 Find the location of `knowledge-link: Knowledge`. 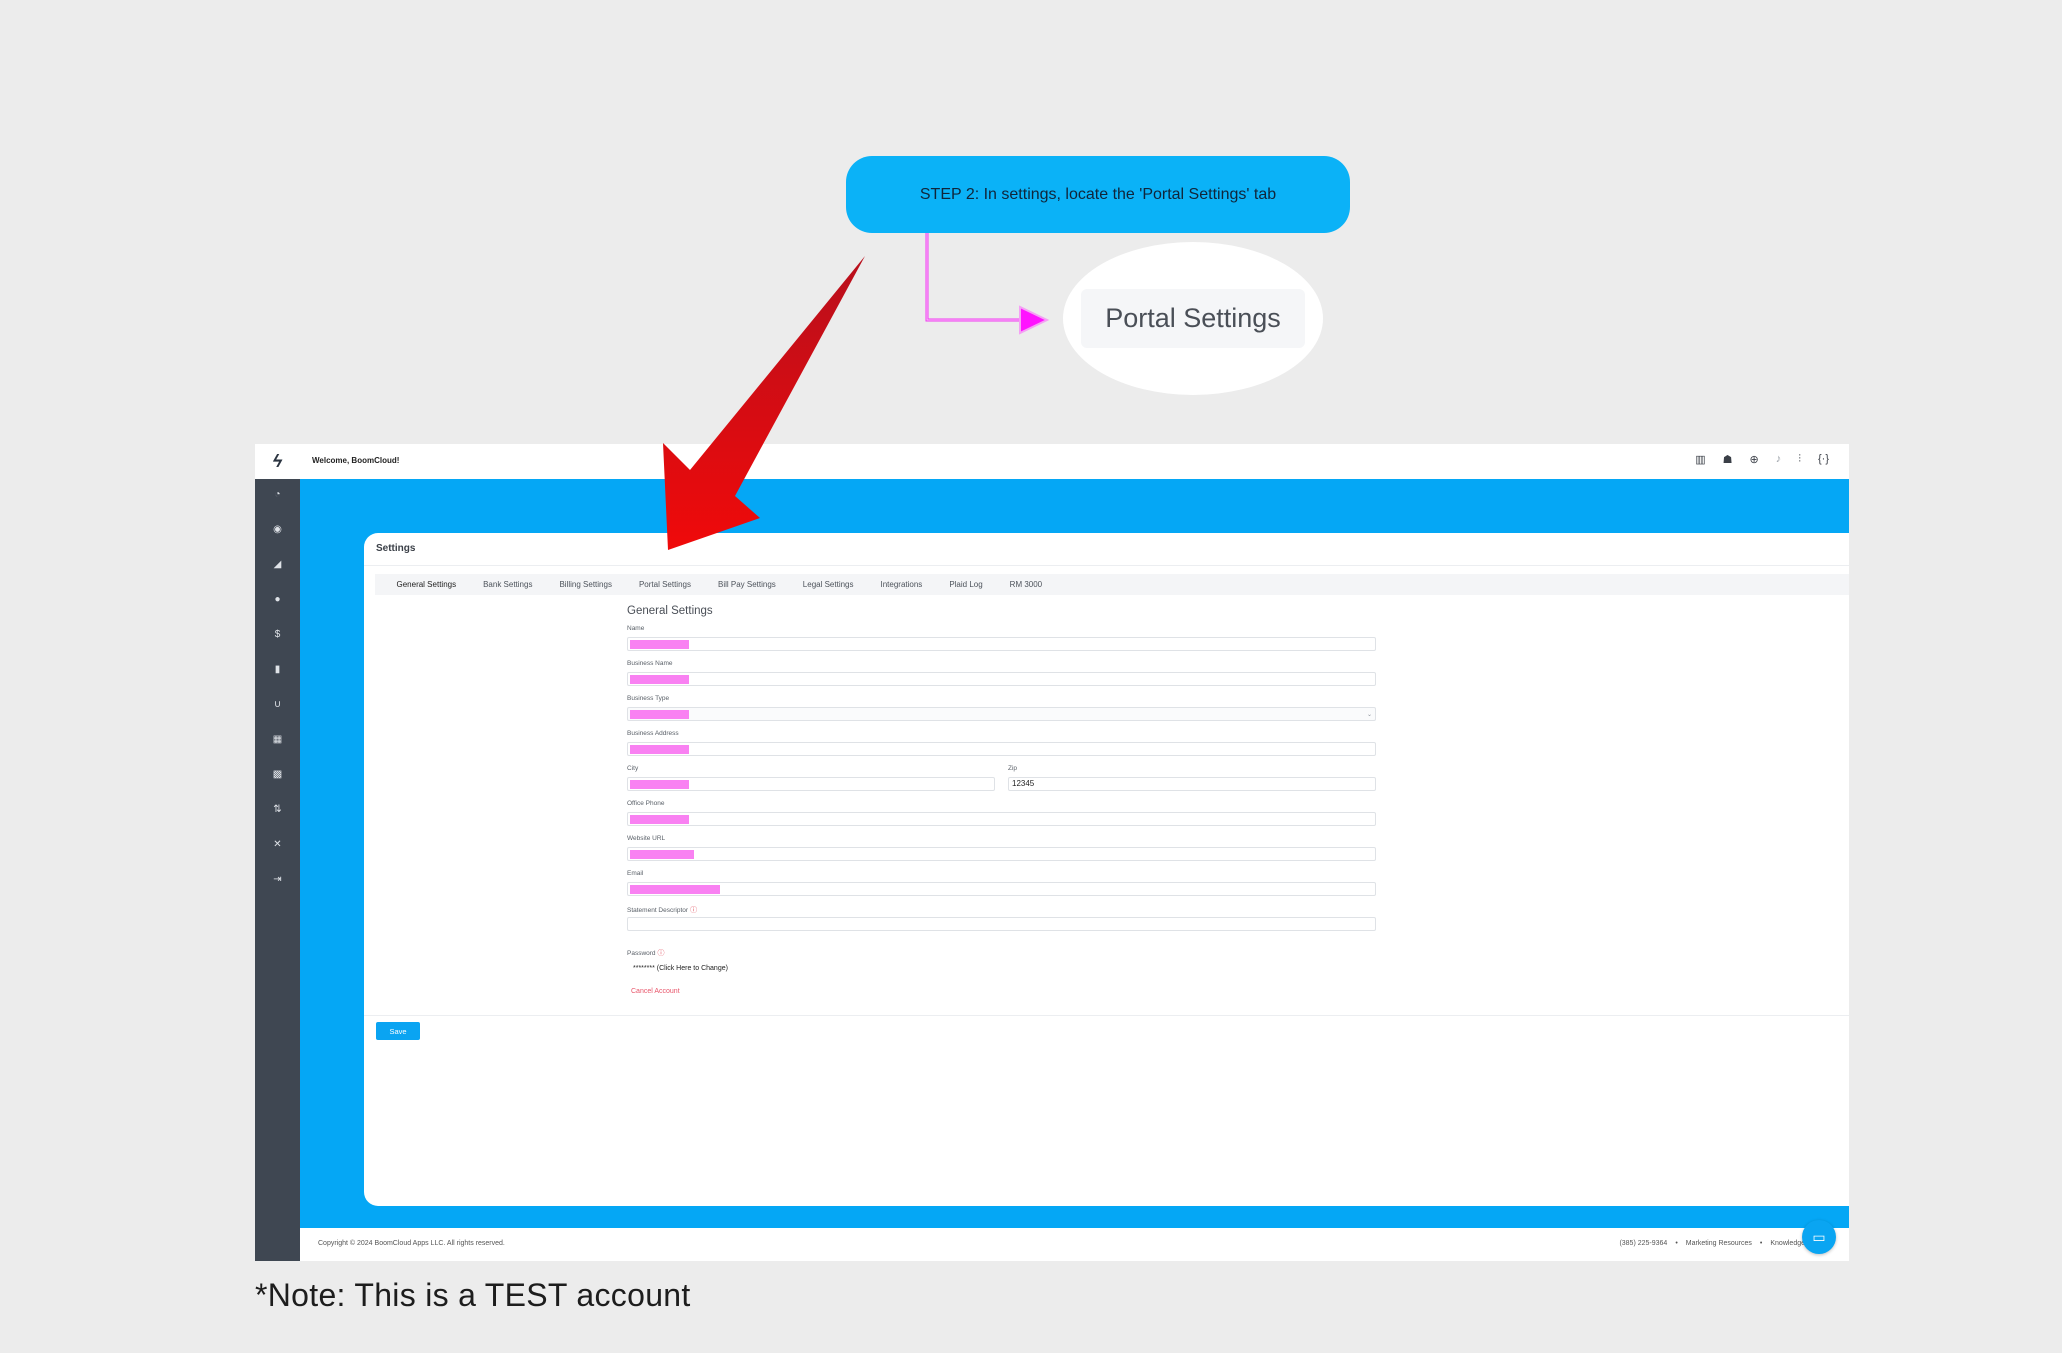

knowledge-link: Knowledge is located at coordinates (1787, 1243).